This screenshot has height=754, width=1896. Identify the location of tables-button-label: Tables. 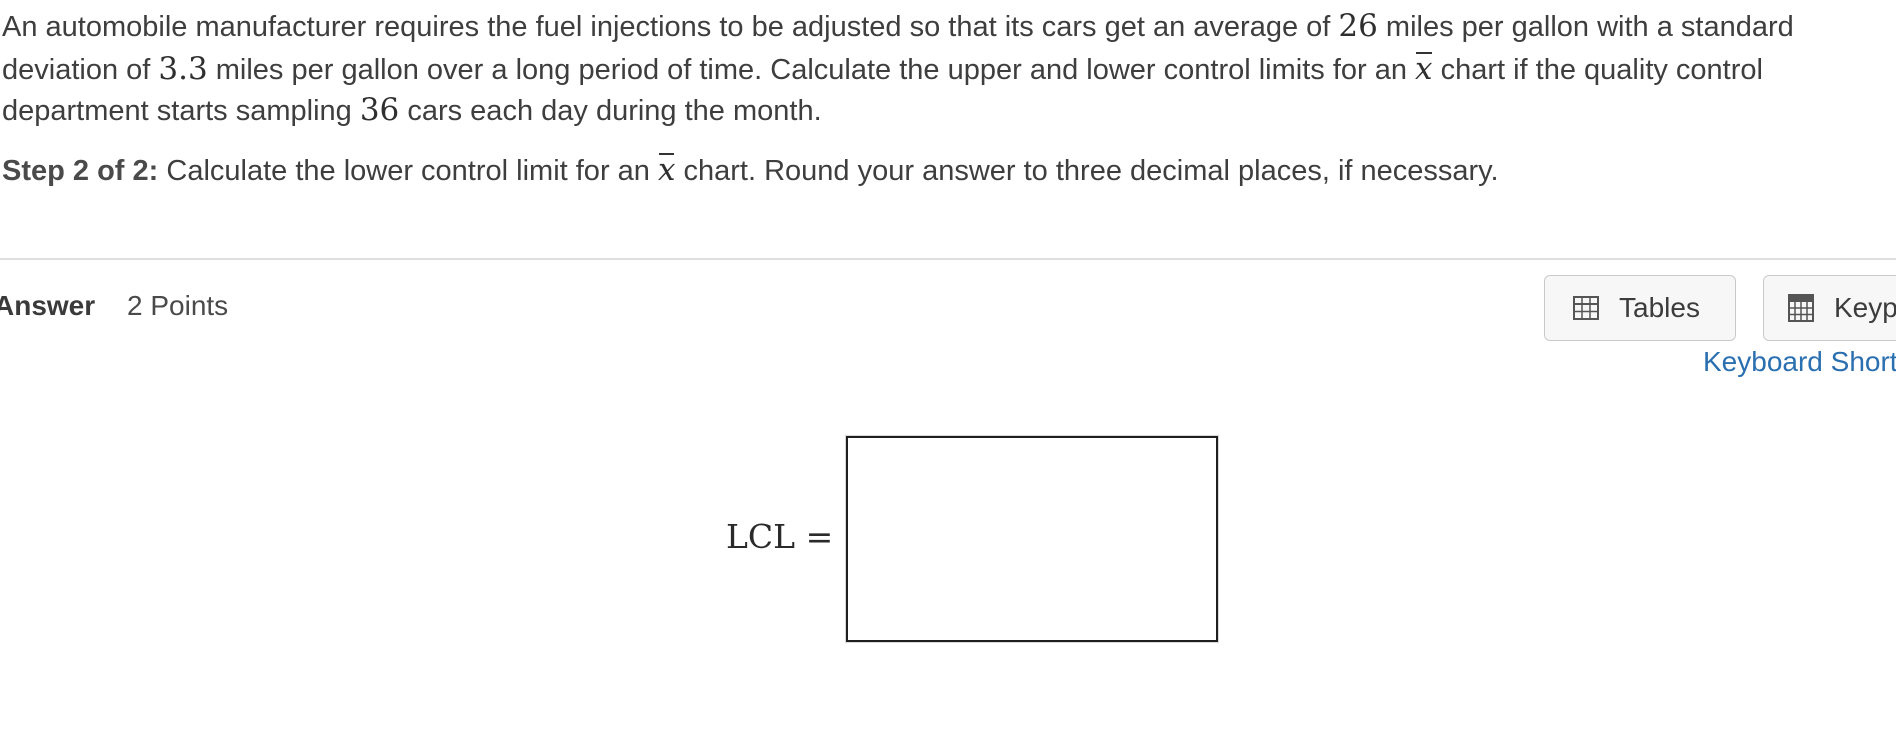
(1659, 307).